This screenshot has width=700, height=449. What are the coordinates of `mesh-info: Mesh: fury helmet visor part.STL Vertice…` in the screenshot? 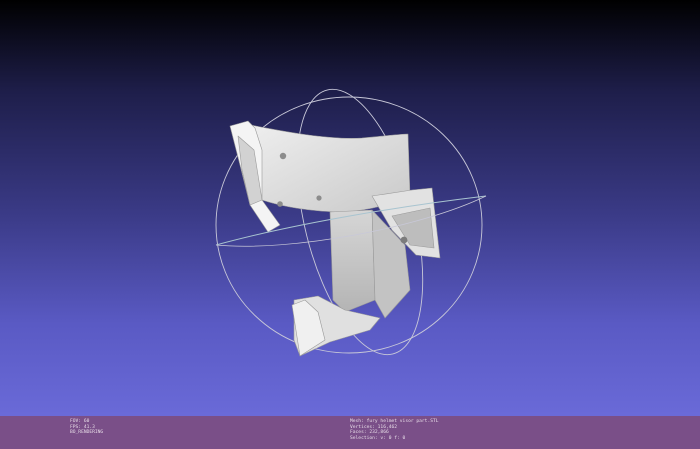 It's located at (394, 430).